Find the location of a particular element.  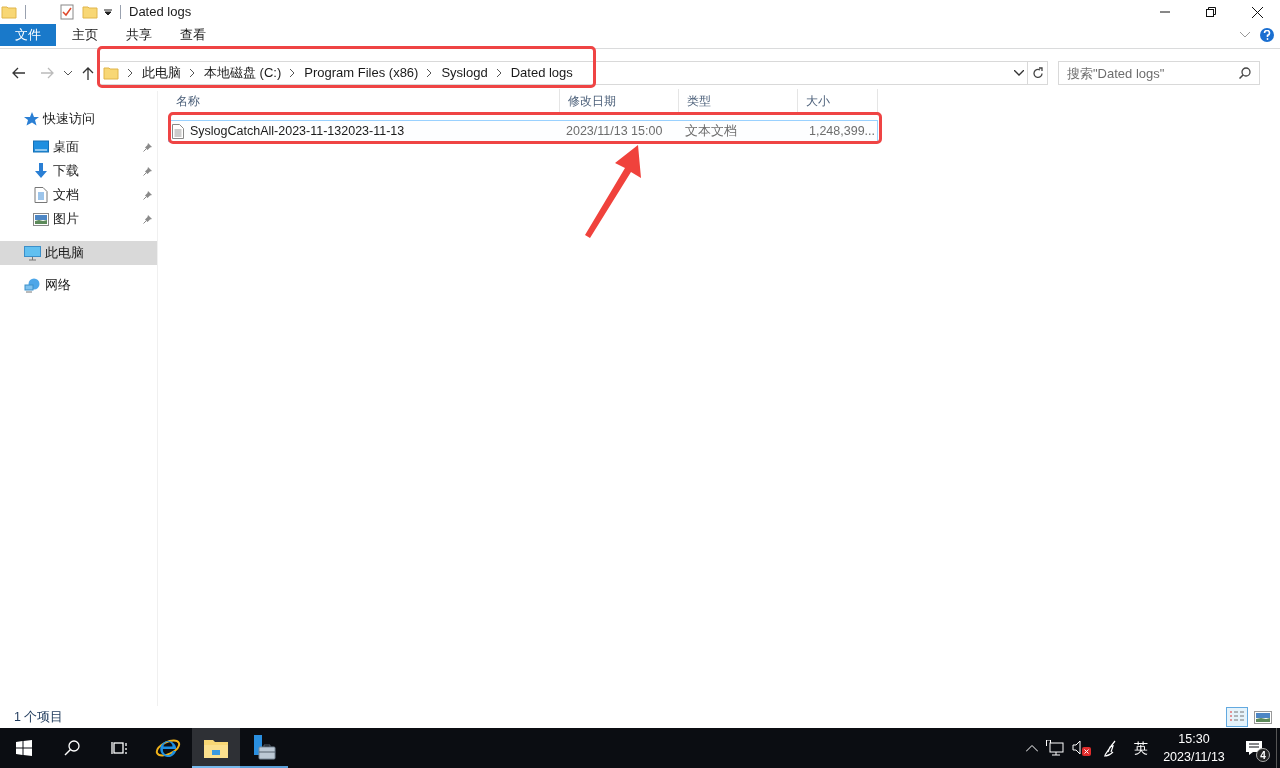

sidebar-item: 图片 is located at coordinates (78, 219).